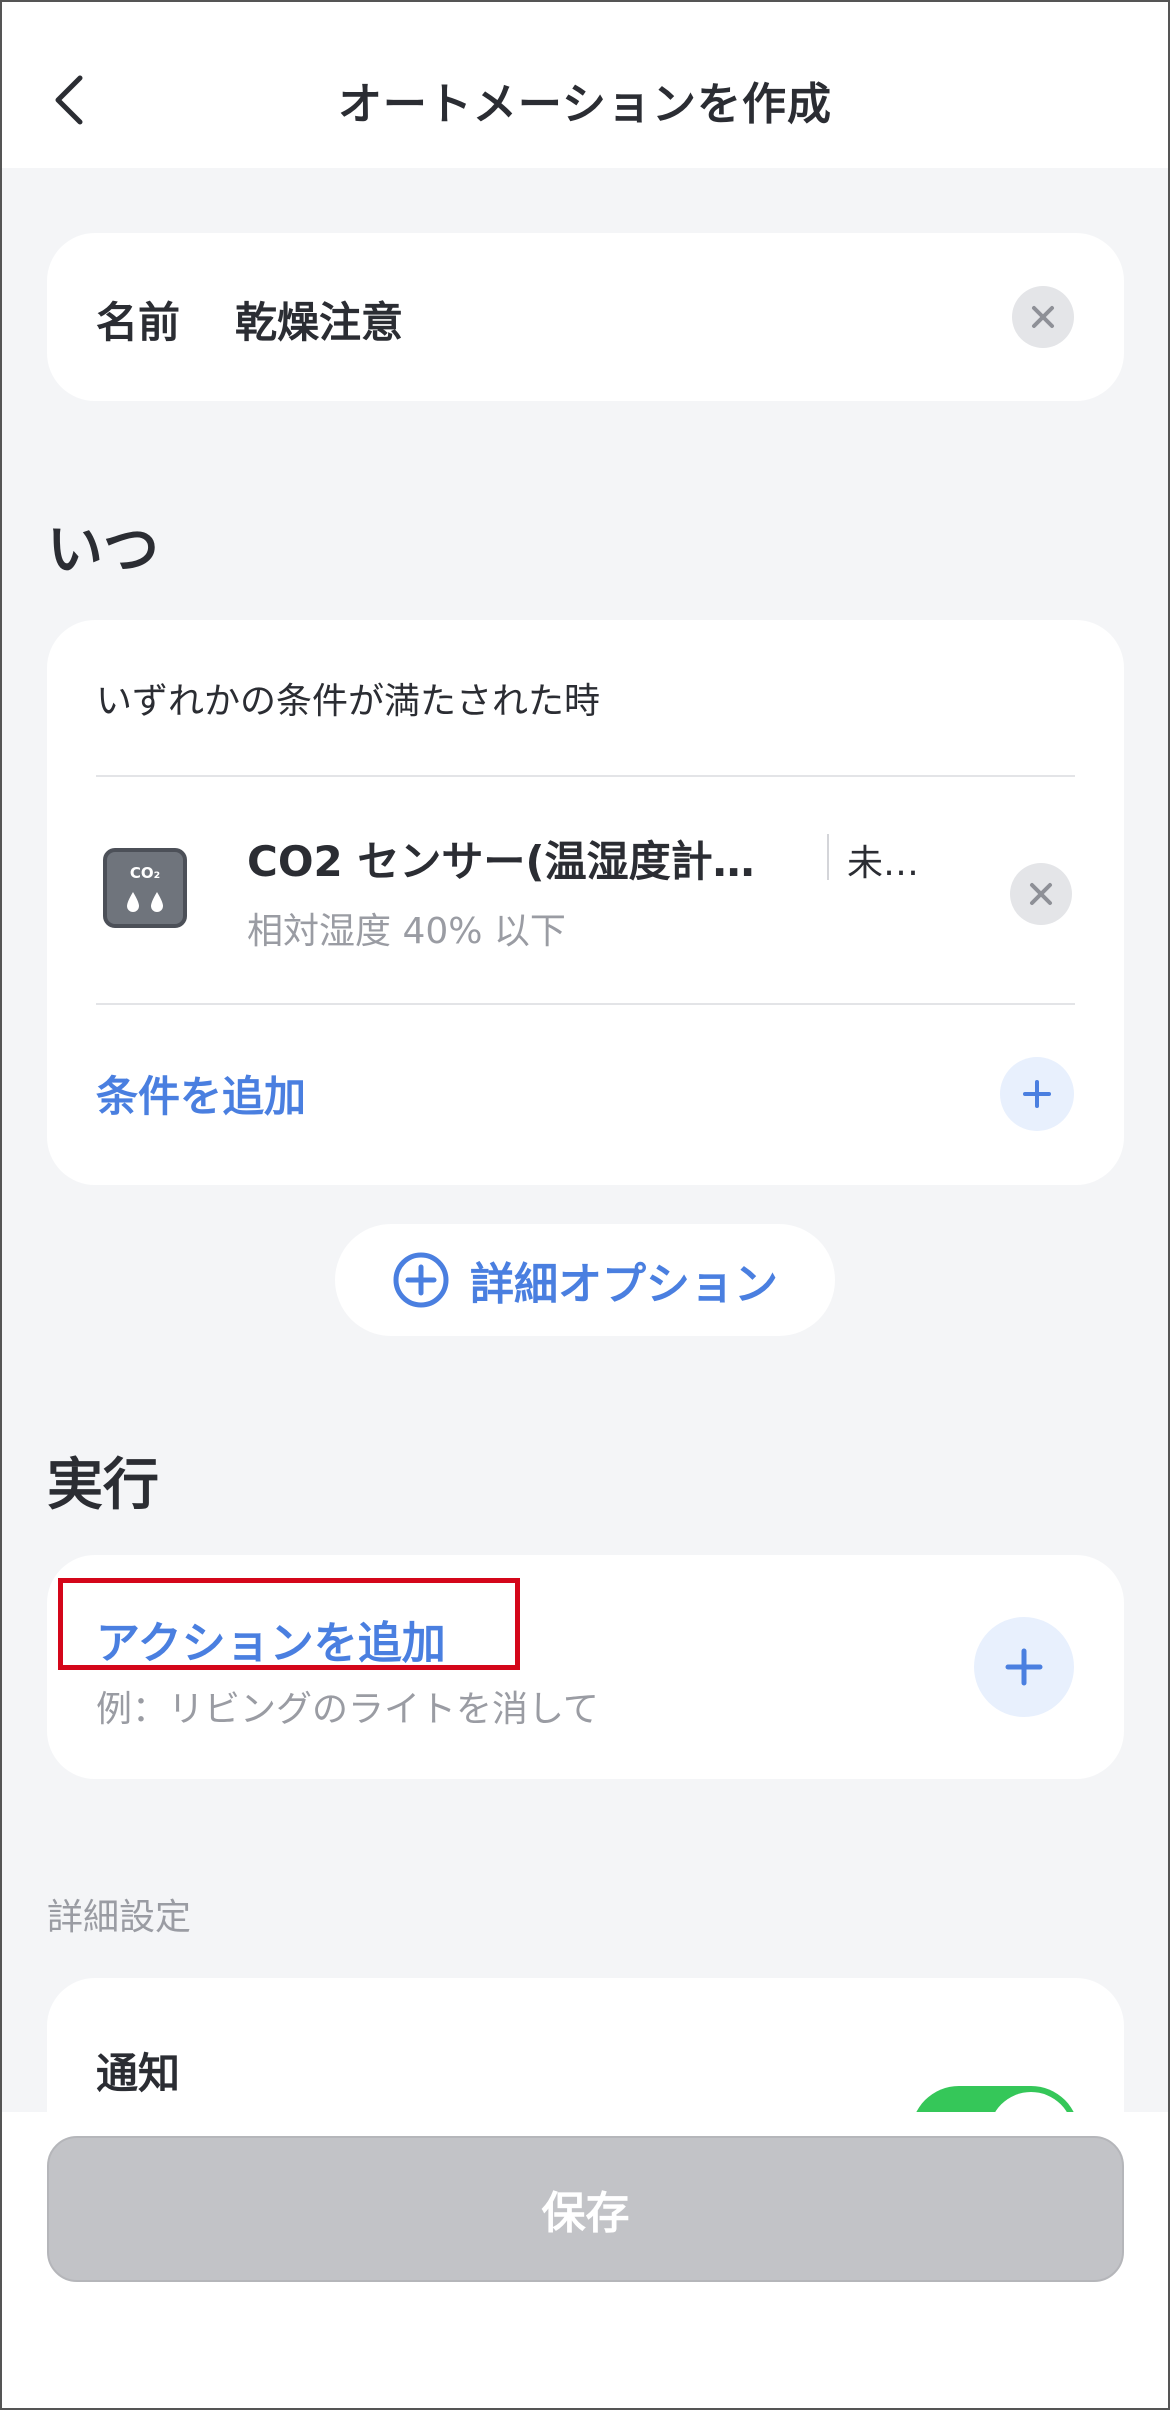  What do you see at coordinates (119, 1917) in the screenshot?
I see `advanced-settings-label: 詳細設定` at bounding box center [119, 1917].